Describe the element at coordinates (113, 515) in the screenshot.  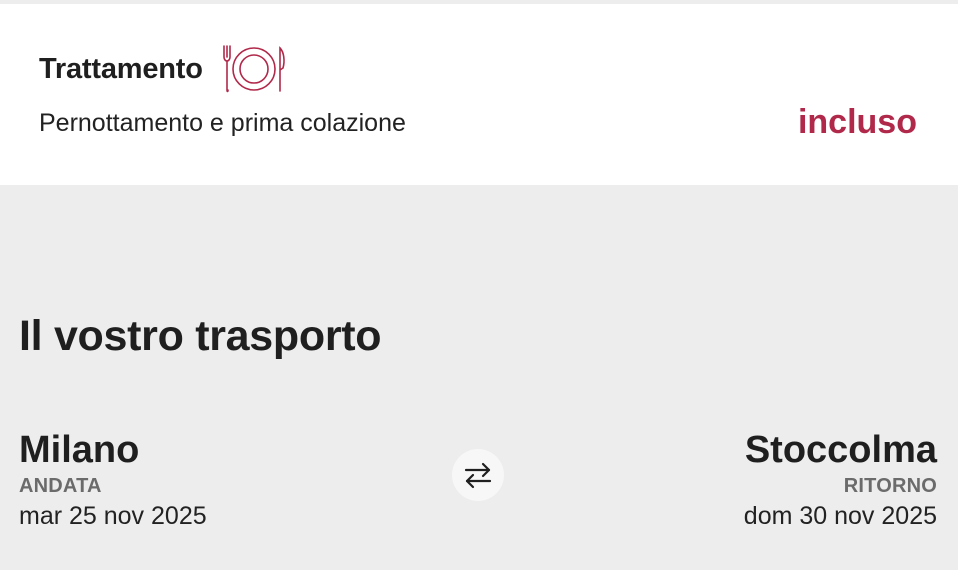
I see `outbound-date: mar 25 nov 2025` at that location.